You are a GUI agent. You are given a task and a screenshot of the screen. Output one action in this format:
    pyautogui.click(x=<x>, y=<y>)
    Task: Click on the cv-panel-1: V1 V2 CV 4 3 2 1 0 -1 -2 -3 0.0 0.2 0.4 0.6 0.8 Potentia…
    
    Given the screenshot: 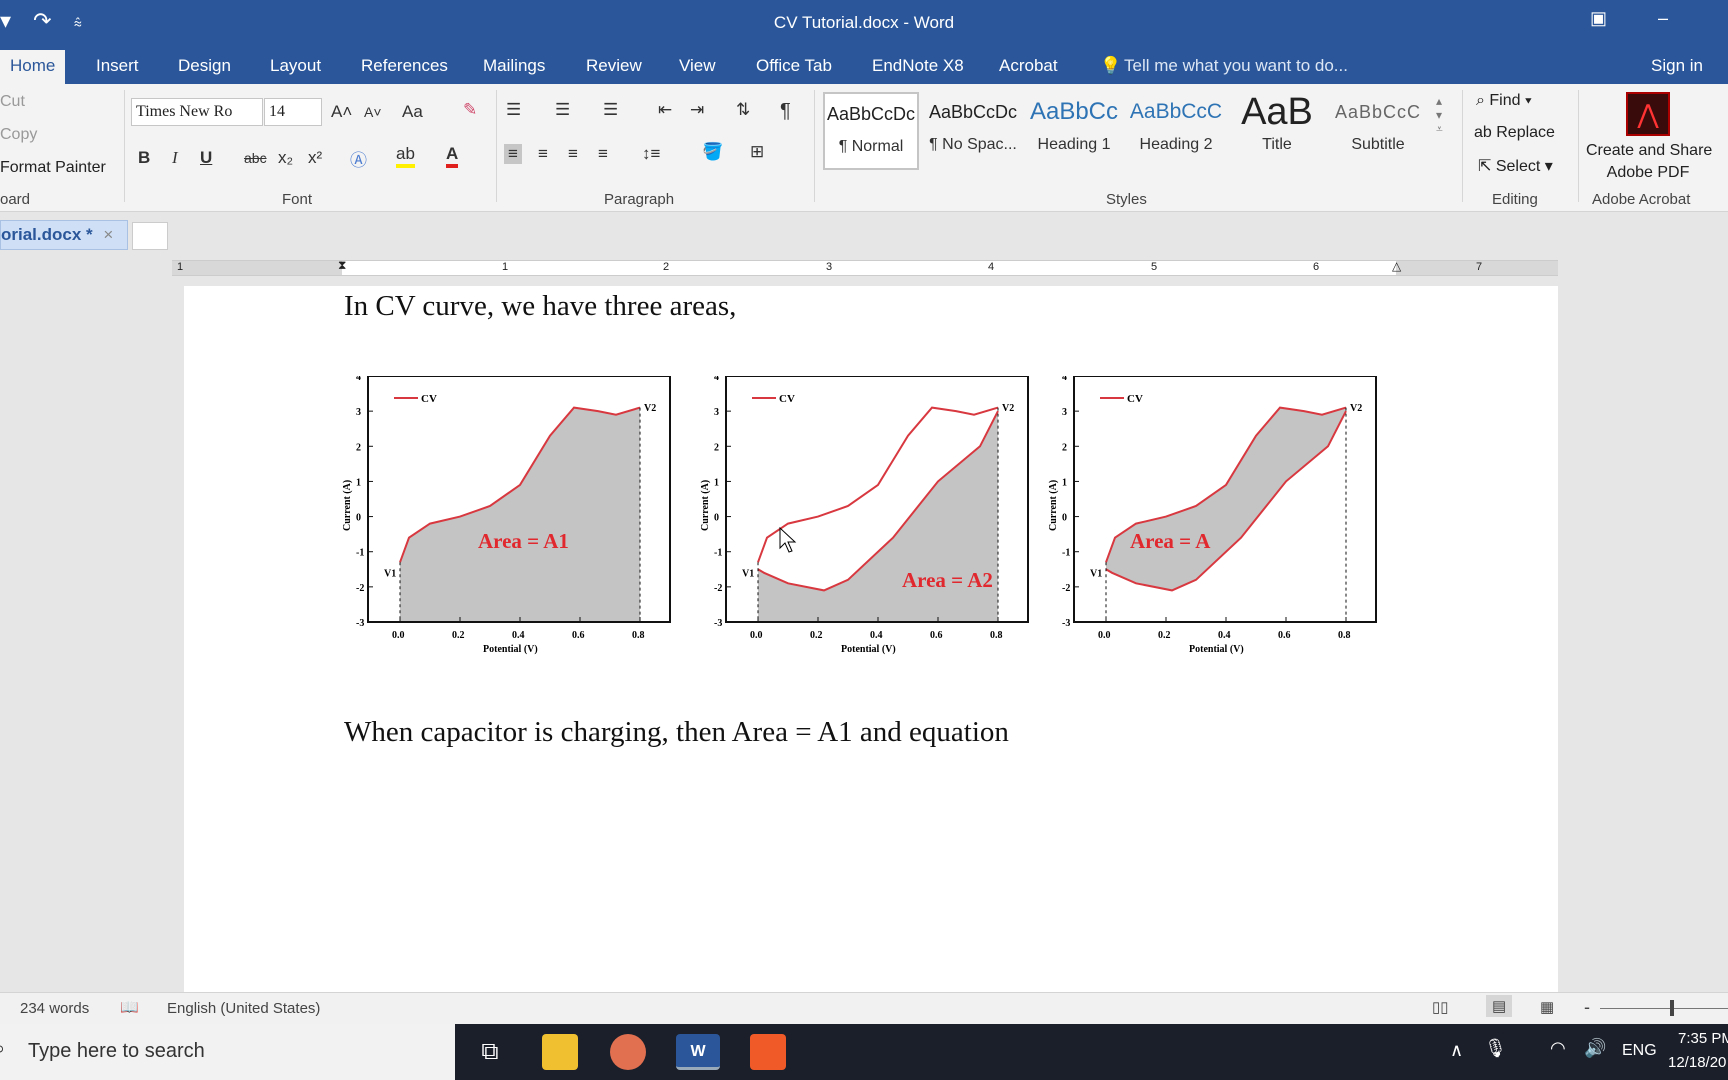 What is the action you would take?
    pyautogui.click(x=506, y=515)
    